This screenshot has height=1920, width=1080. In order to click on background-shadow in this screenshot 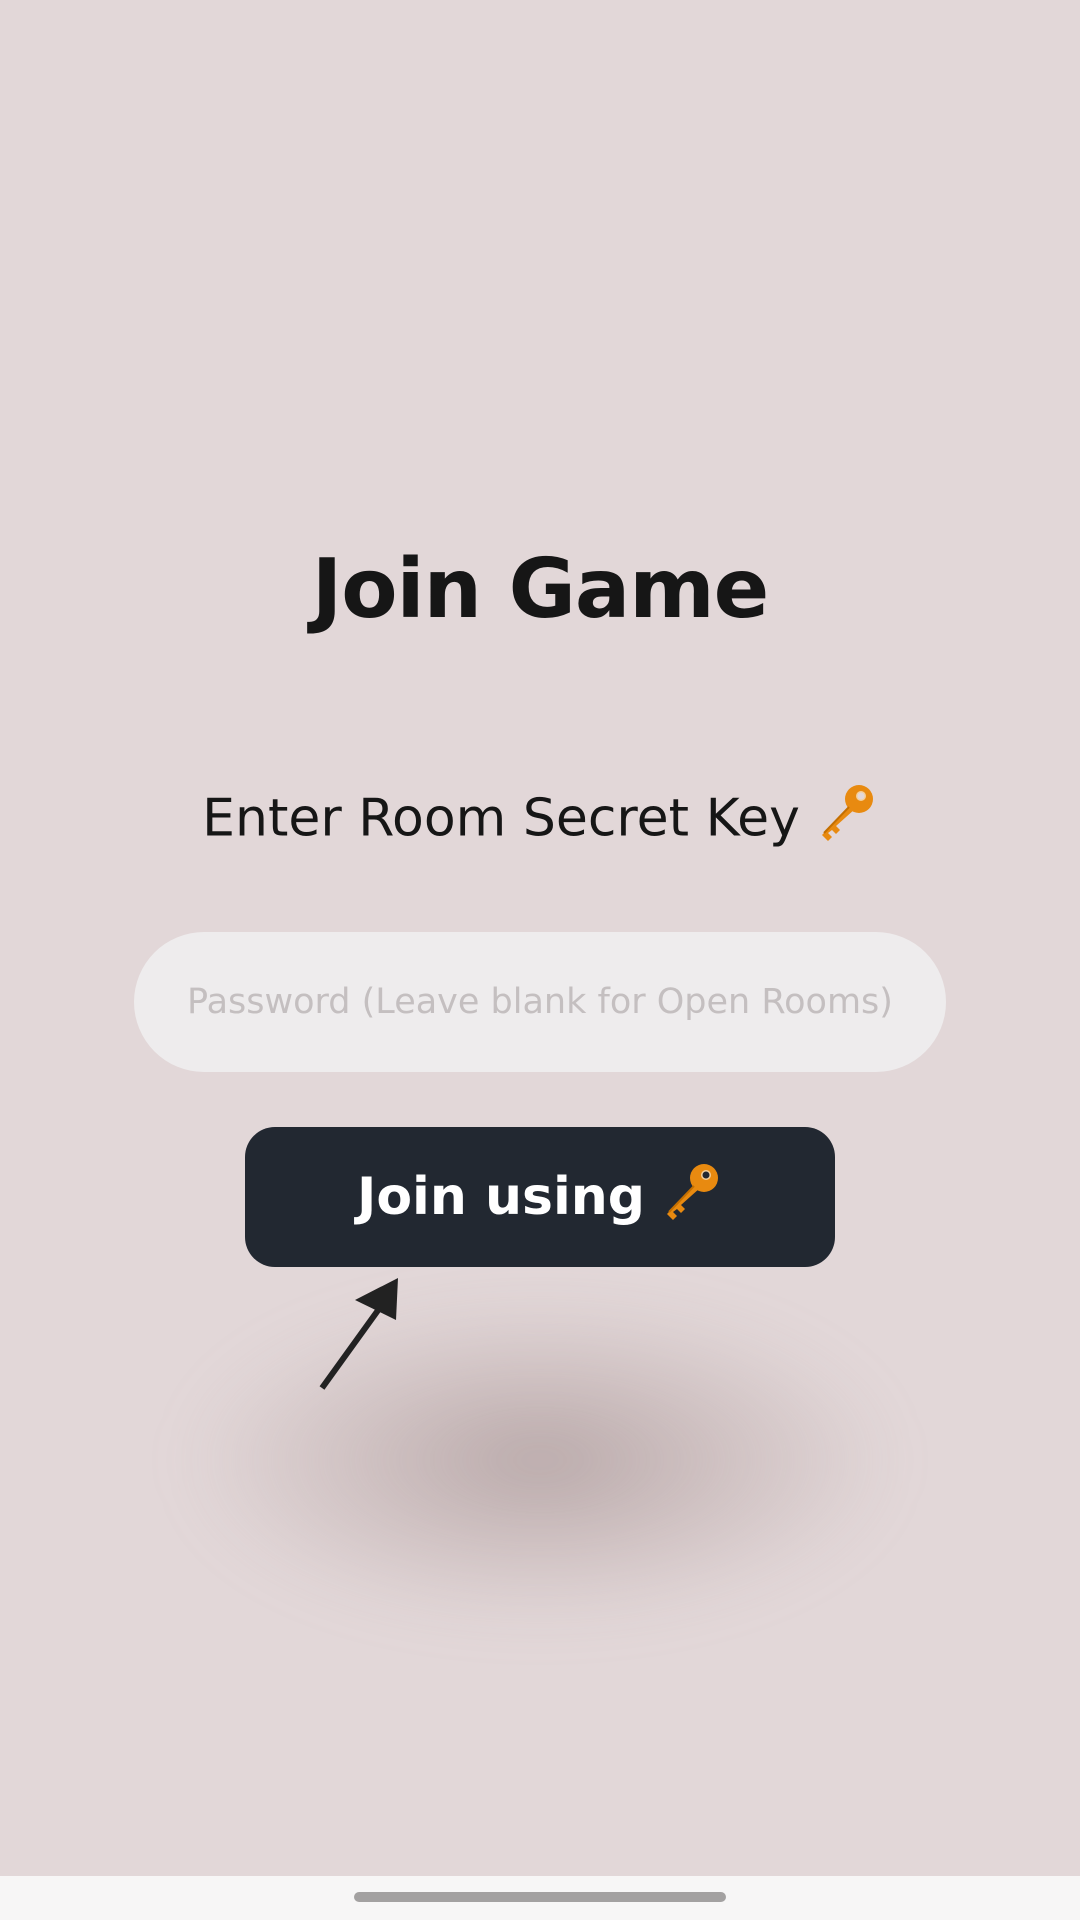, I will do `click(540, 1460)`.